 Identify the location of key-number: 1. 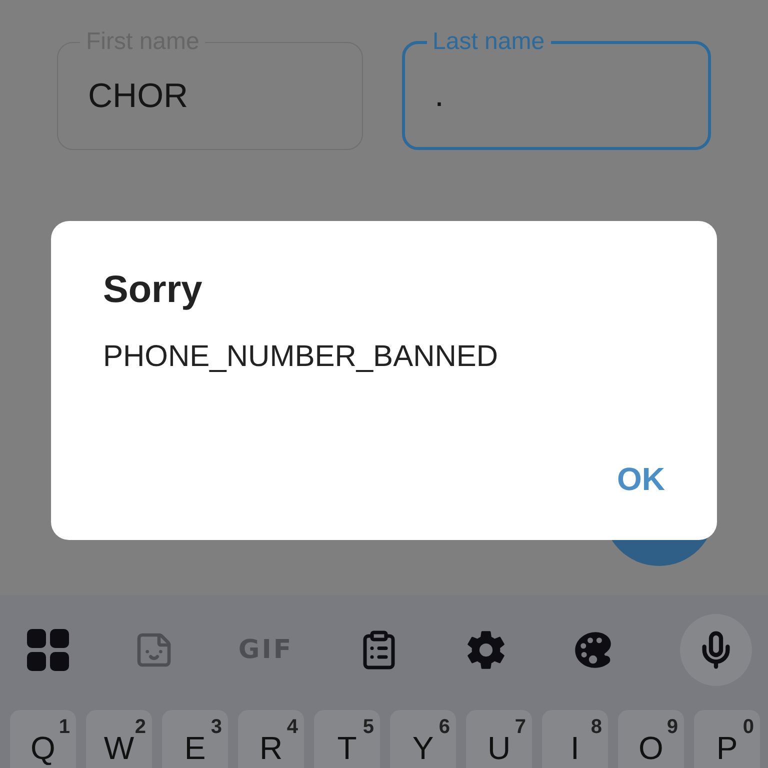
(64, 727).